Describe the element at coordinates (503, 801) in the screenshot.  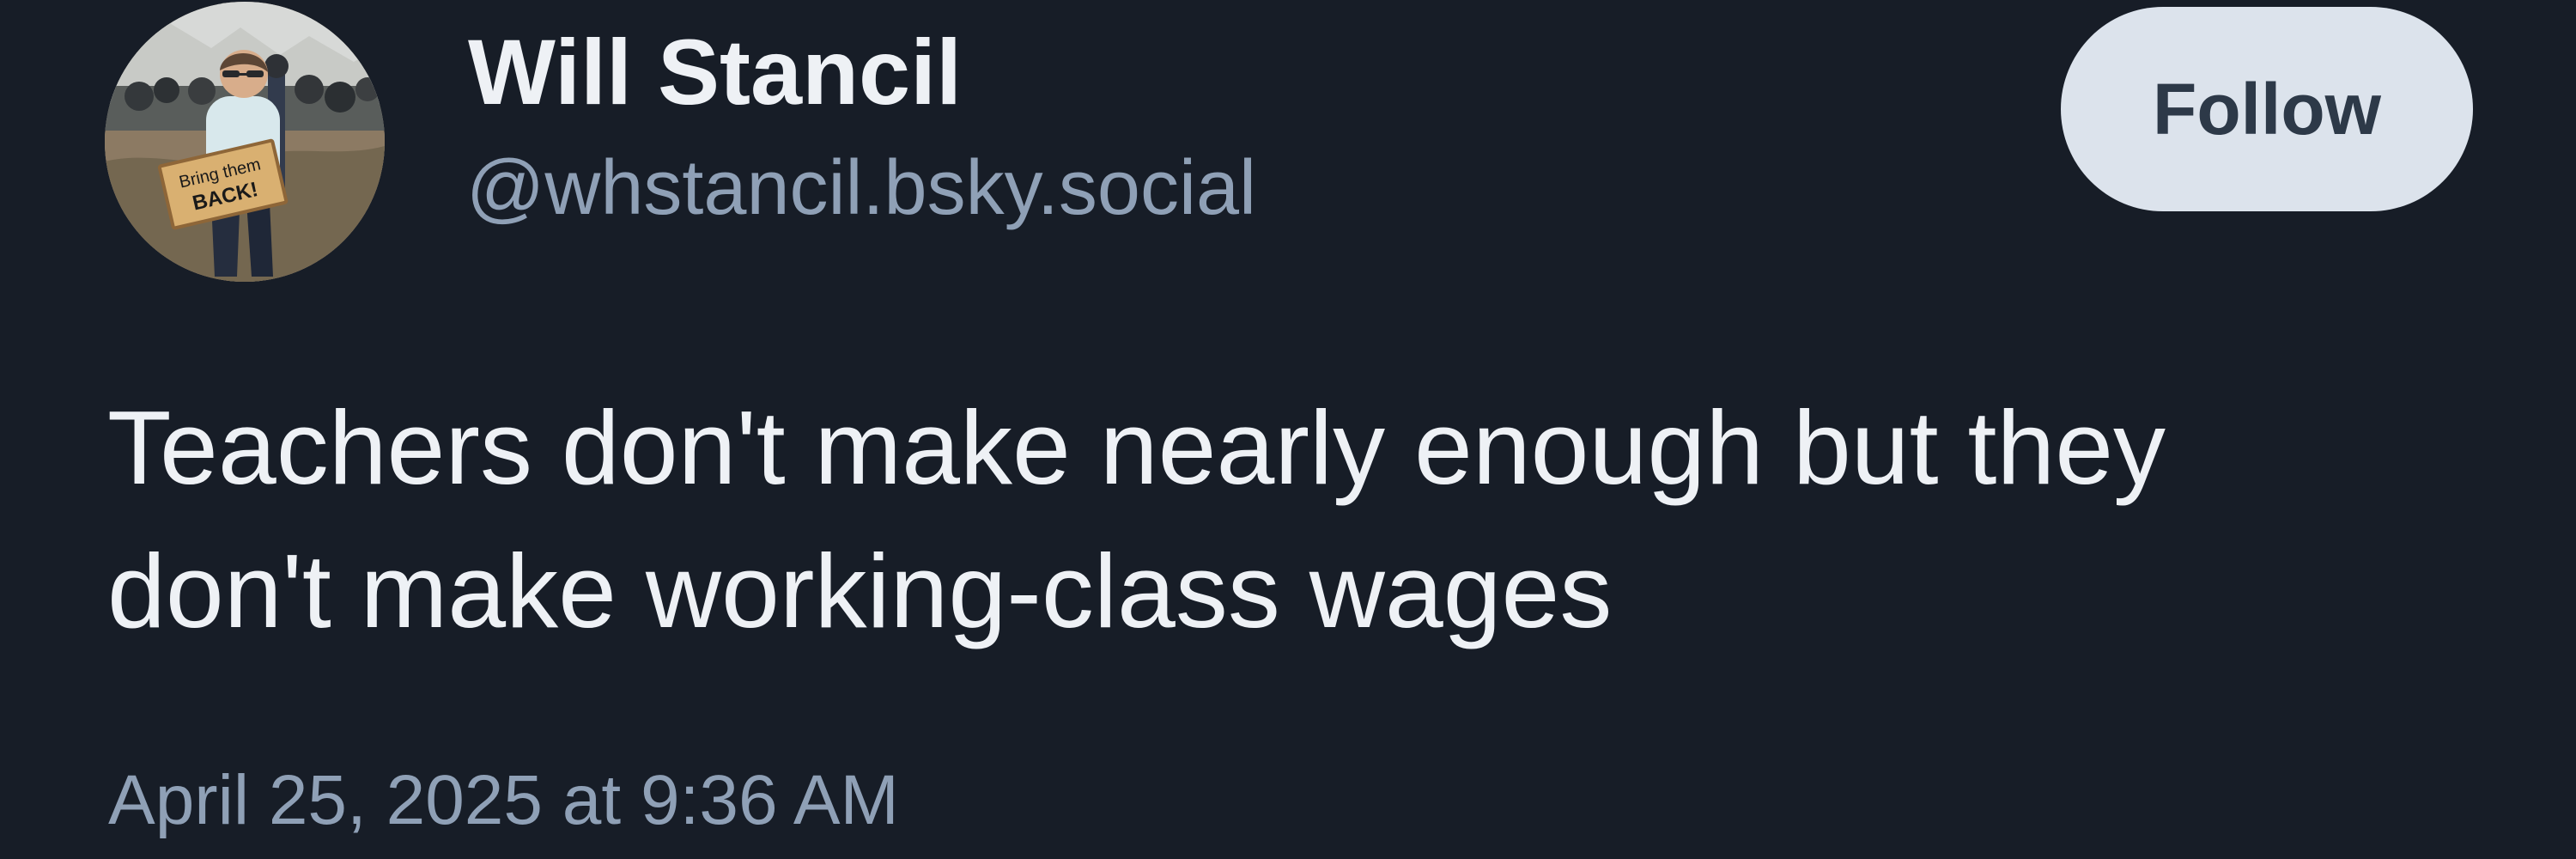
I see `post-timestamp: April 25, 2025 at 9:36 AM` at that location.